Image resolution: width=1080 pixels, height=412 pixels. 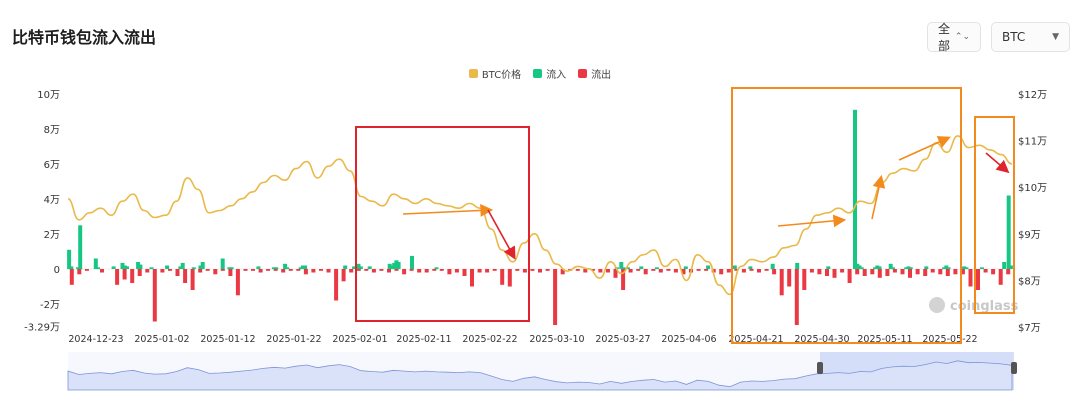 What do you see at coordinates (1014, 368) in the screenshot?
I see `navigator-handle` at bounding box center [1014, 368].